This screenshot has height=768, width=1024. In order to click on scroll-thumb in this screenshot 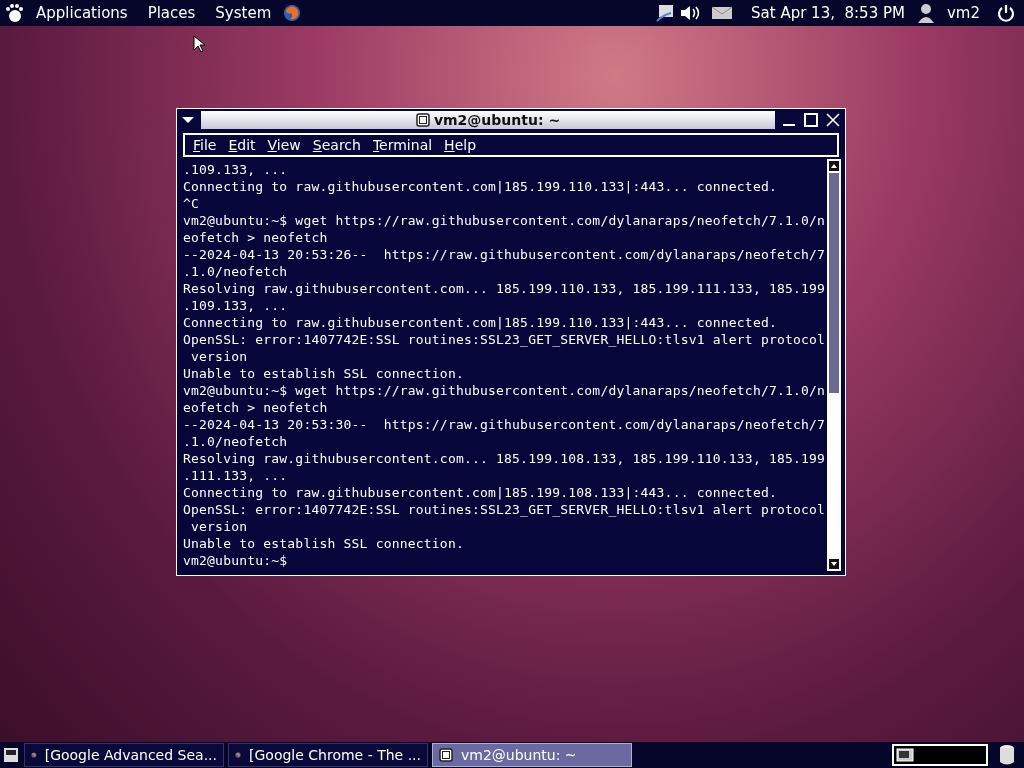, I will do `click(834, 283)`.